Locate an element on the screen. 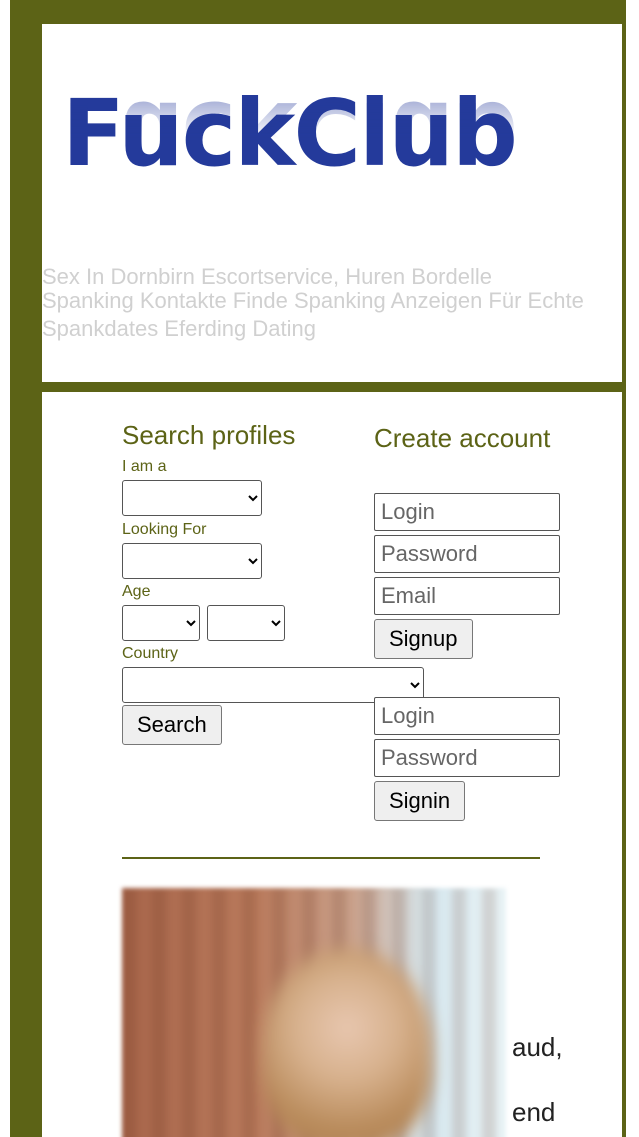 The width and height of the screenshot is (639, 1137). create-account-title: Create account is located at coordinates (462, 438).